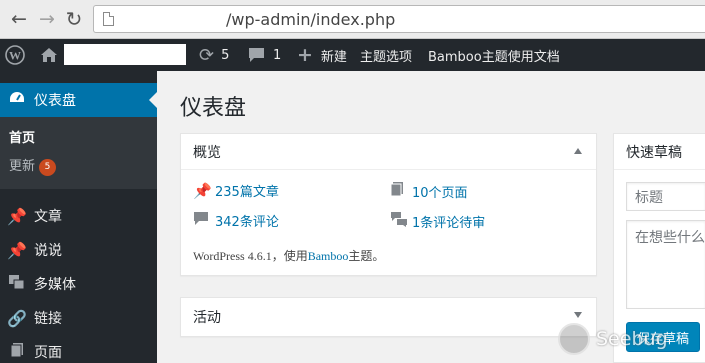 This screenshot has height=363, width=705. I want to click on updates-button: ⟳ 5, so click(214, 55).